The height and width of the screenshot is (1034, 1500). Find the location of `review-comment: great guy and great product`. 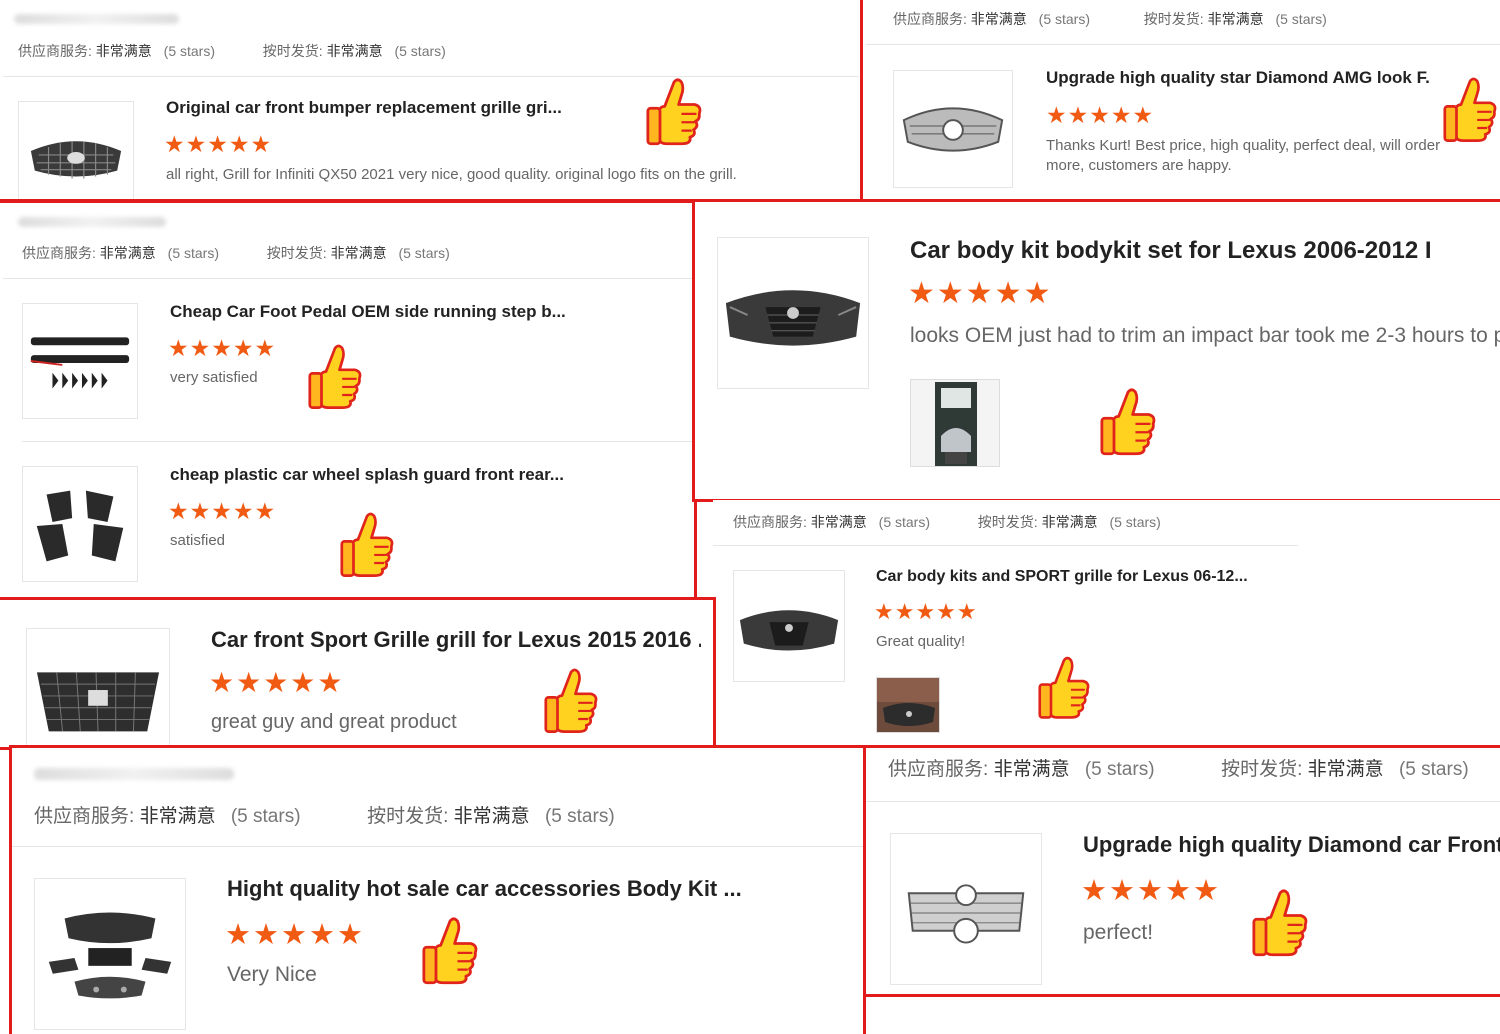

review-comment: great guy and great product is located at coordinates (334, 722).